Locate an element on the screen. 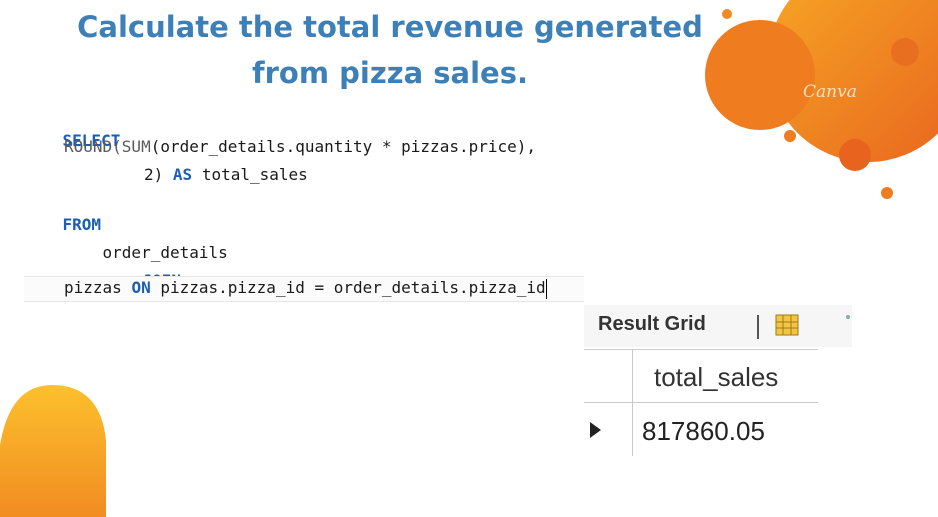 The image size is (938, 517). row-selector-arrow-icon is located at coordinates (595, 430).